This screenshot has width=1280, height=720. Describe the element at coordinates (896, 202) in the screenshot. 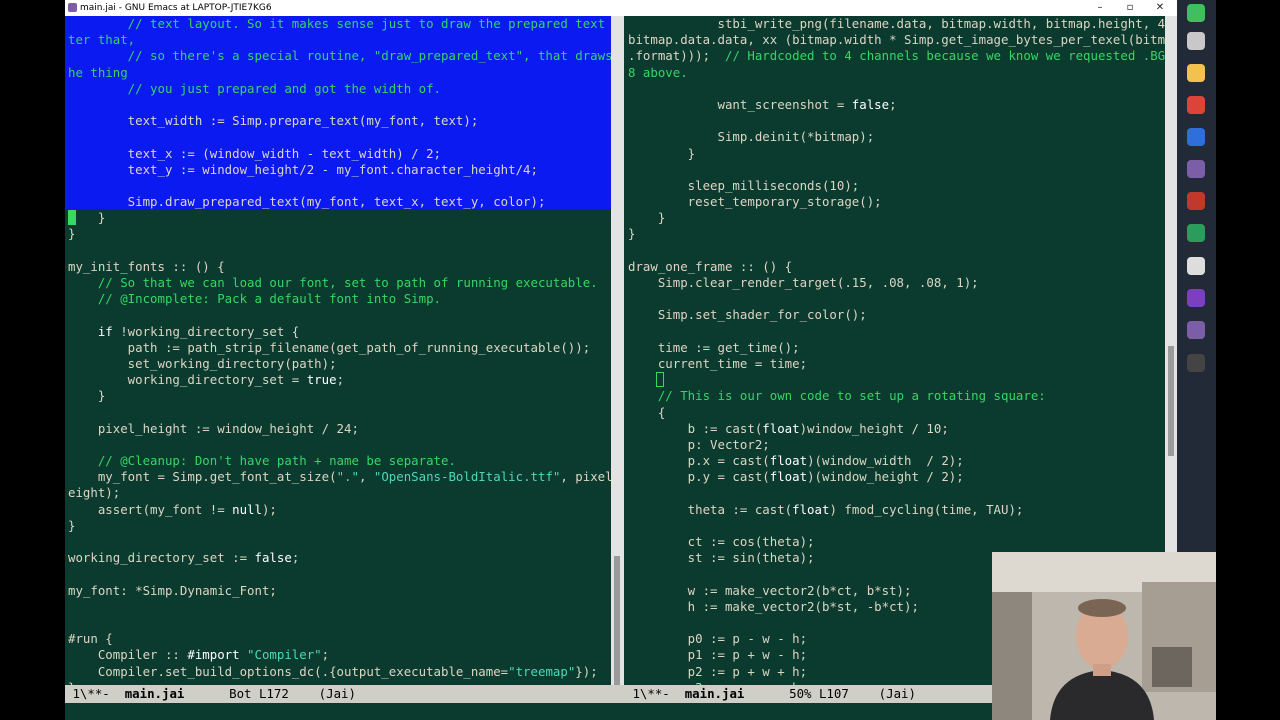

I see `code-line: reset_temporary_storage();` at that location.